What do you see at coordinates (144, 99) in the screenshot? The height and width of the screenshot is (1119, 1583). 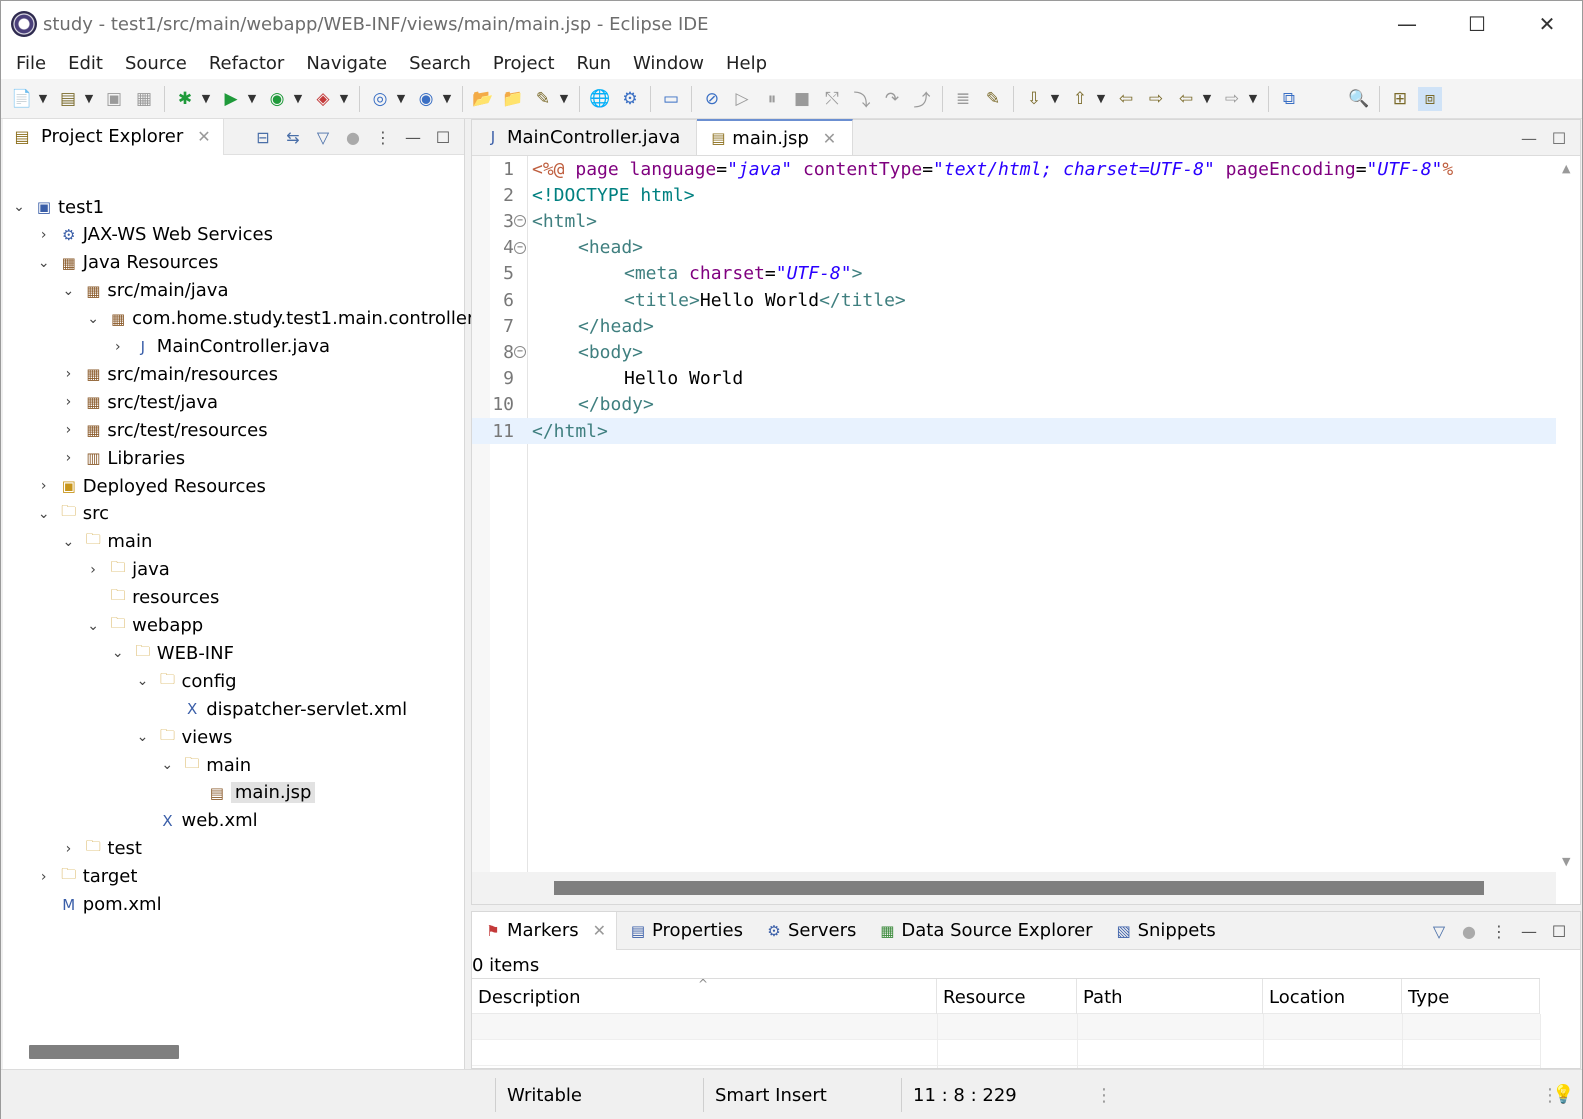 I see `save-all-icon: ▦` at bounding box center [144, 99].